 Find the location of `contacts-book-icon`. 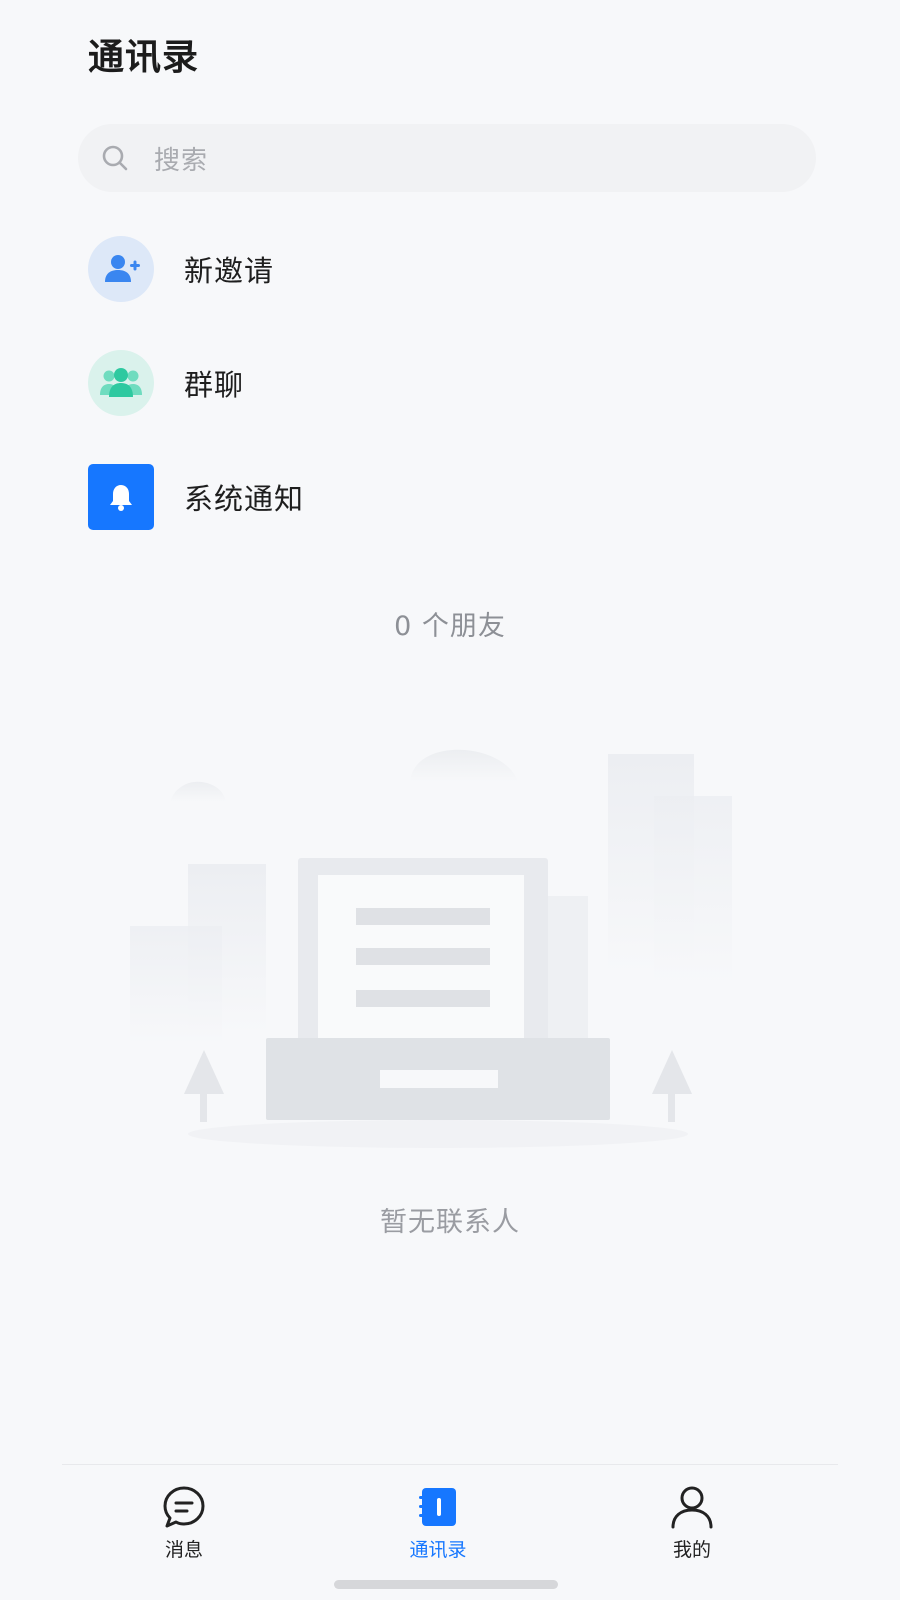

contacts-book-icon is located at coordinates (438, 1507).